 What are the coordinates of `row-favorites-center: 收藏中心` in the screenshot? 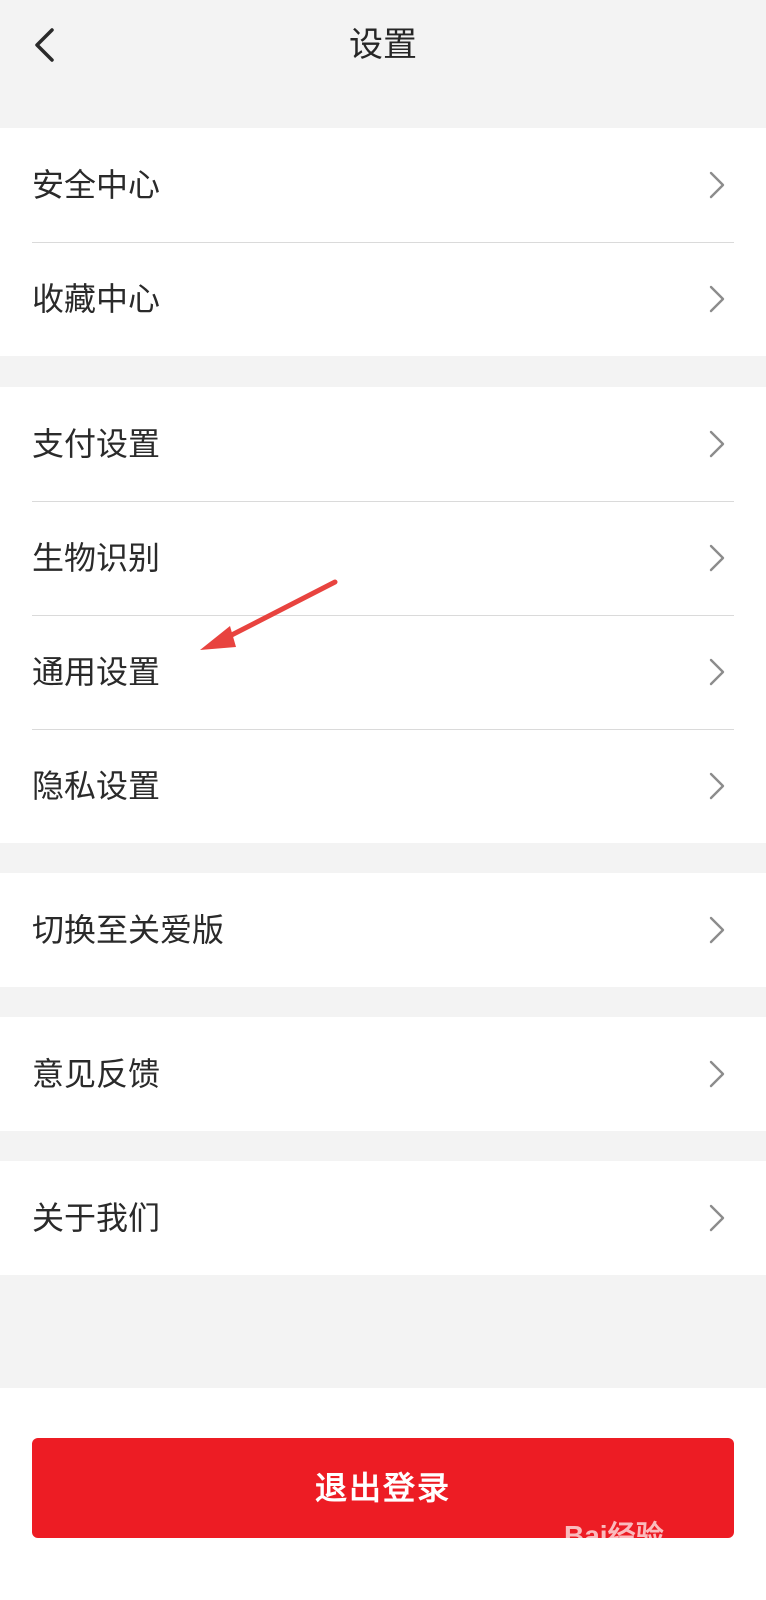 It's located at (383, 299).